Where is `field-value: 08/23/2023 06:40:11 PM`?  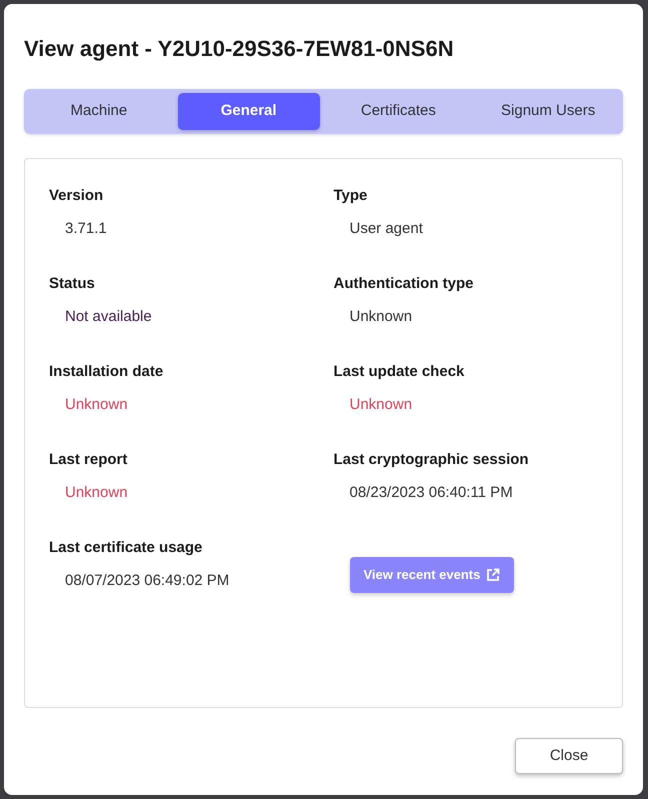
field-value: 08/23/2023 06:40:11 PM is located at coordinates (432, 492).